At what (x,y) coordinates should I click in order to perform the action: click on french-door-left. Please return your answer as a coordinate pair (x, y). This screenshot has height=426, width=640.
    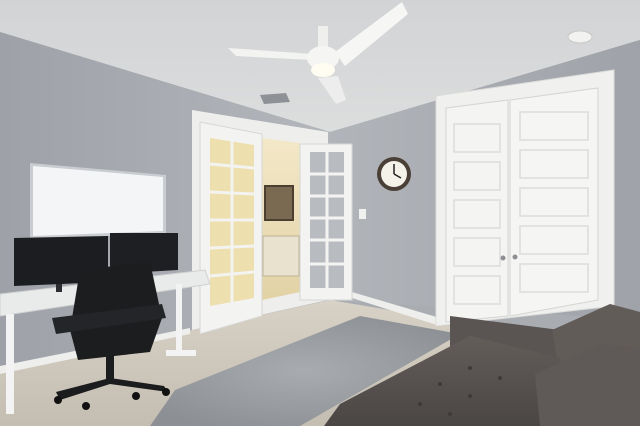
    Looking at the image, I should click on (231, 228).